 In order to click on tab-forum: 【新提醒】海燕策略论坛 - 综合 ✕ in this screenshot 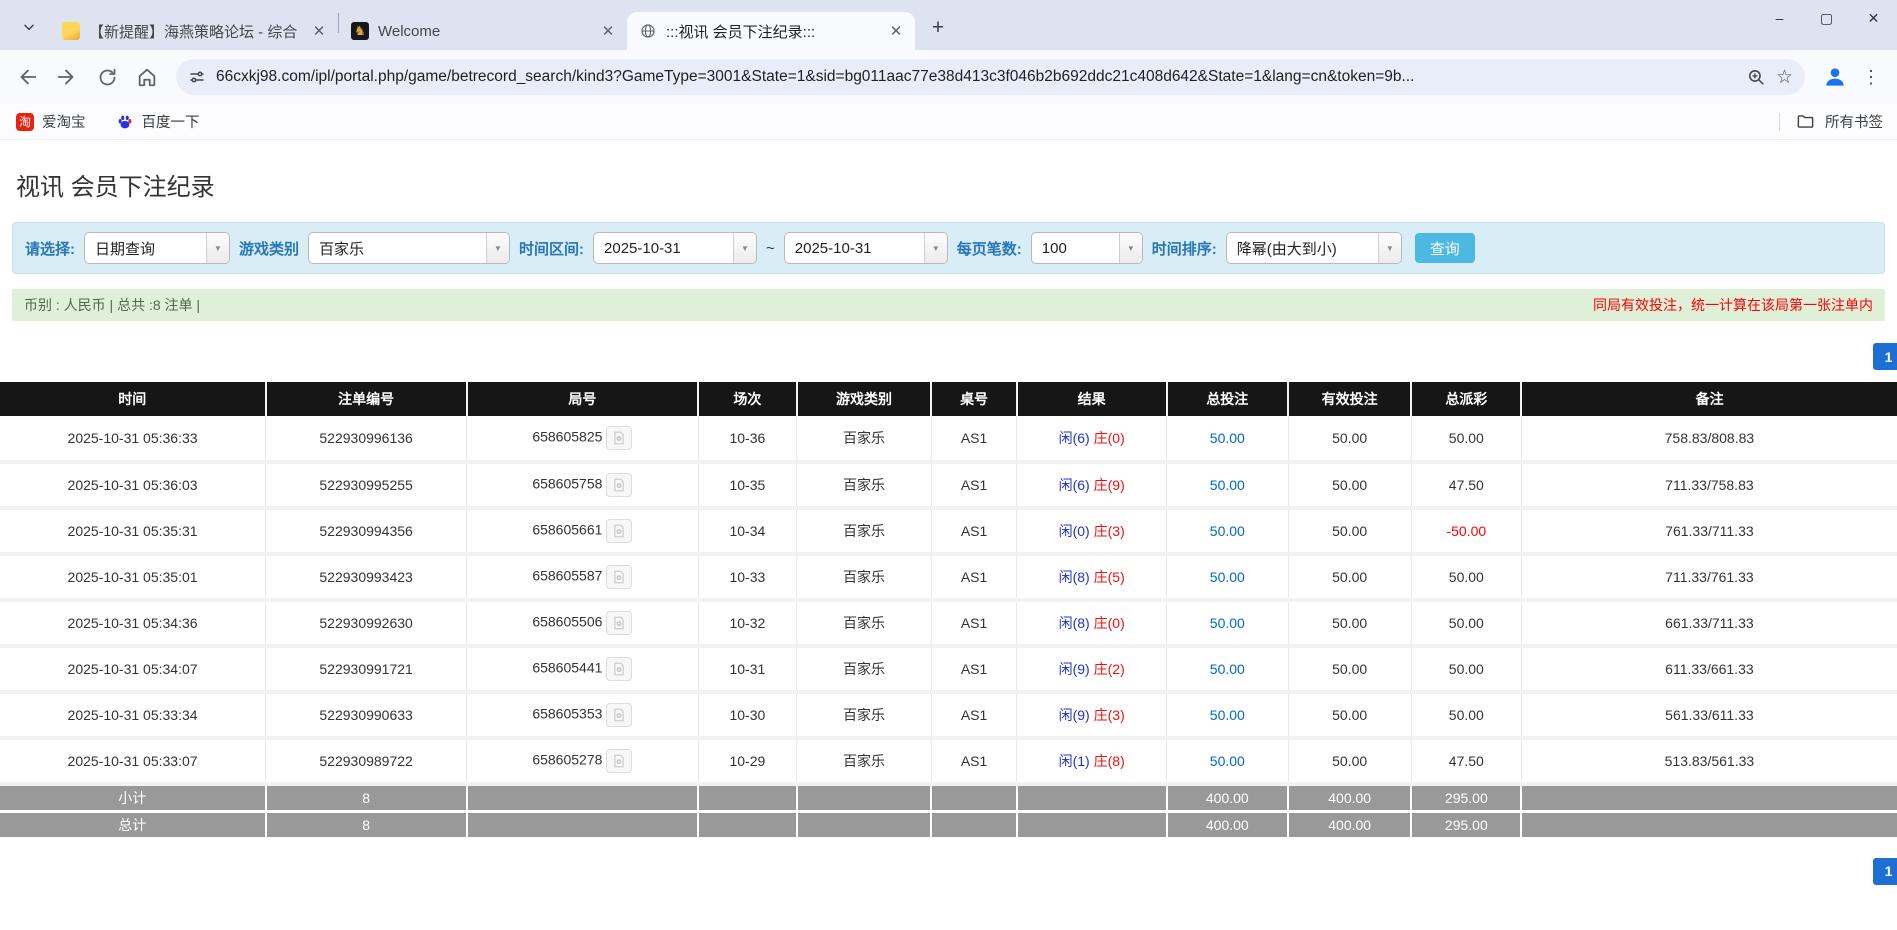, I will do `click(194, 31)`.